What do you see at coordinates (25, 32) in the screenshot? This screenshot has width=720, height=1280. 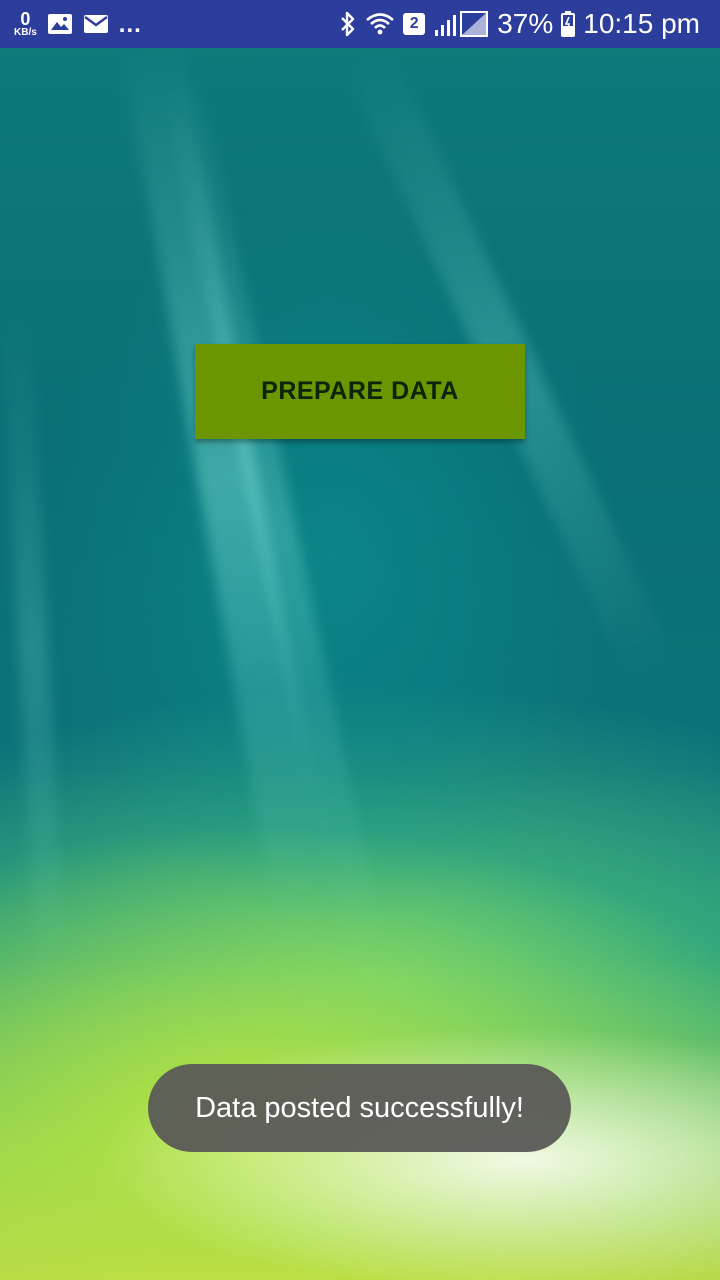 I see `network-speed-unit: KB/s` at bounding box center [25, 32].